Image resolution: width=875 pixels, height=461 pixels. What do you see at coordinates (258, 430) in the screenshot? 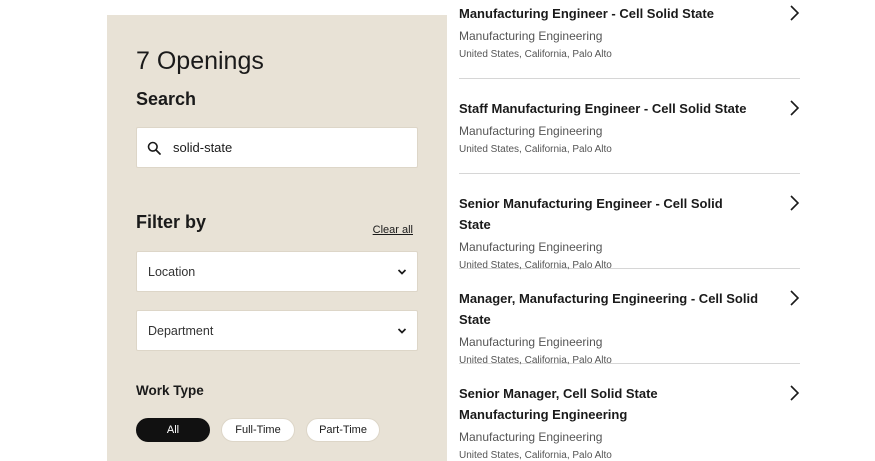
I see `work-type-full-time-button: Full-Time` at bounding box center [258, 430].